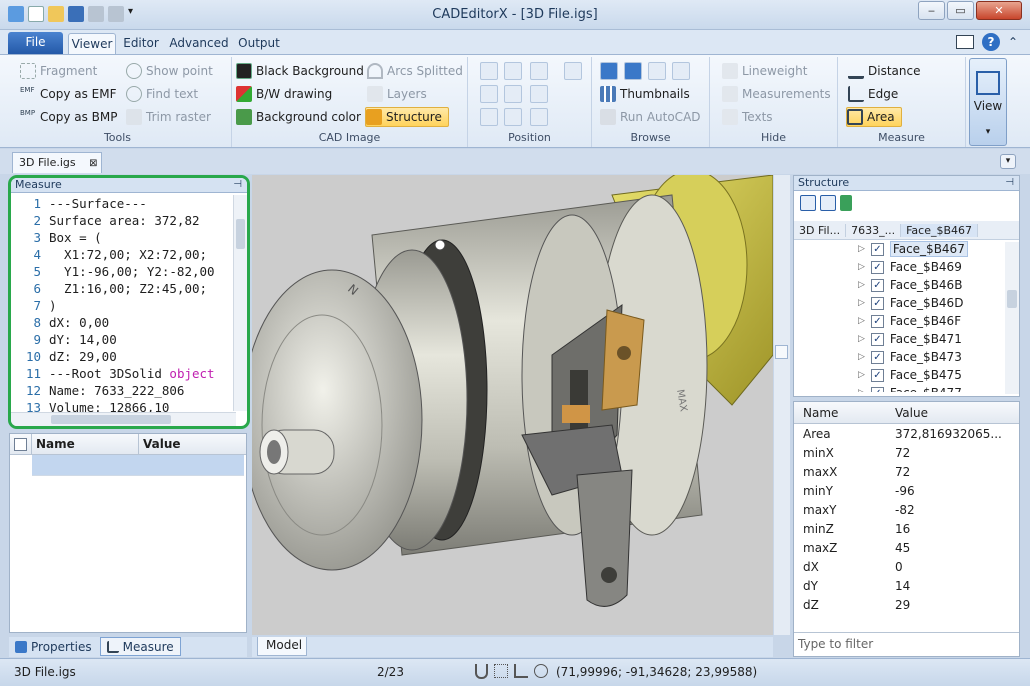 This screenshot has width=1030, height=686. What do you see at coordinates (489, 117) in the screenshot?
I see `view-3d-icon` at bounding box center [489, 117].